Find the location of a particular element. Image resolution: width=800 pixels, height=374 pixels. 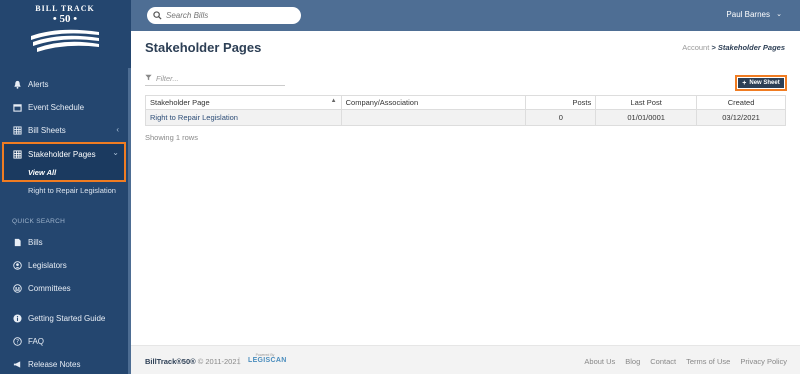

sidebar-item-committees: Committees is located at coordinates (64, 288).